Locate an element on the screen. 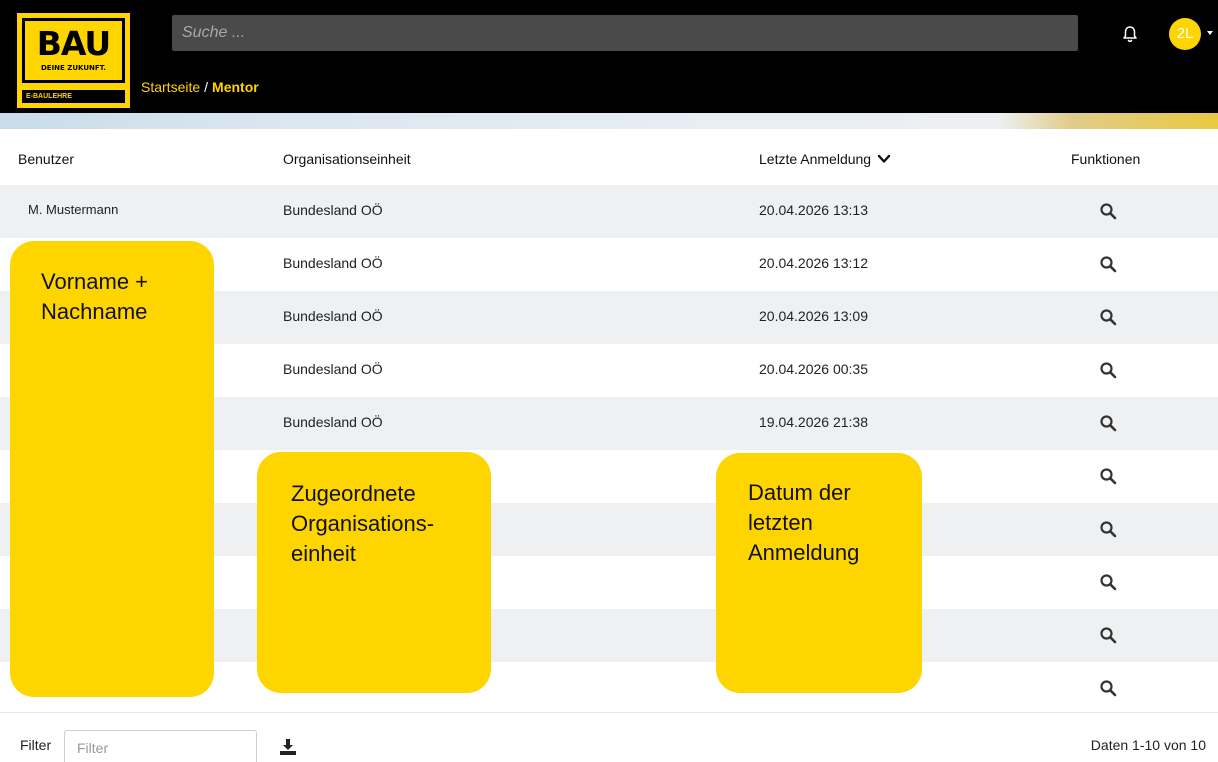 The width and height of the screenshot is (1218, 762). search-input is located at coordinates (625, 33).